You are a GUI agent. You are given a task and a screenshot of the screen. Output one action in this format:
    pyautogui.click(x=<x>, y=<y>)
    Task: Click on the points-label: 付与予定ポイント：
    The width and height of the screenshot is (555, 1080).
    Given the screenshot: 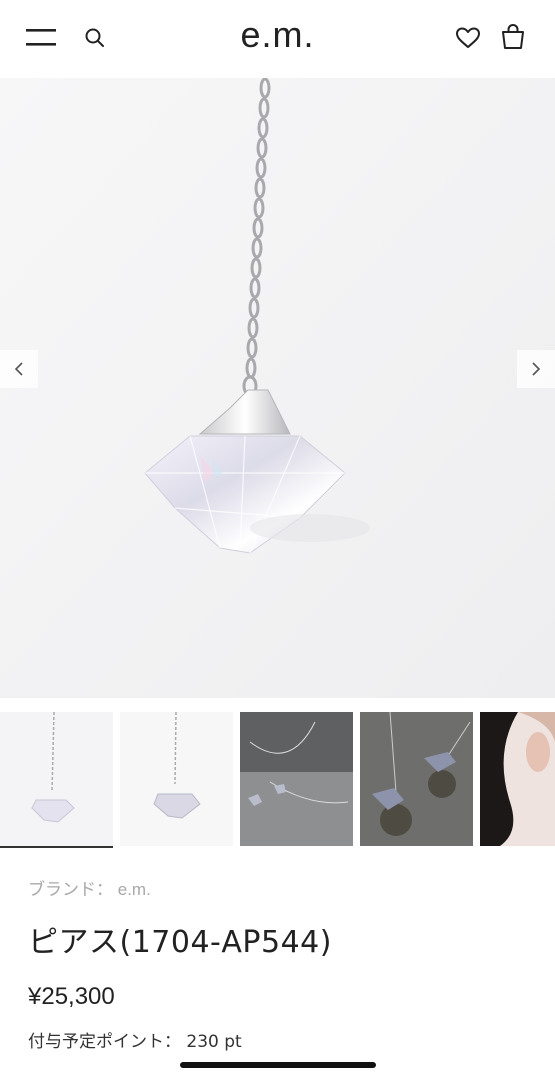 What is the action you would take?
    pyautogui.click(x=104, y=1042)
    